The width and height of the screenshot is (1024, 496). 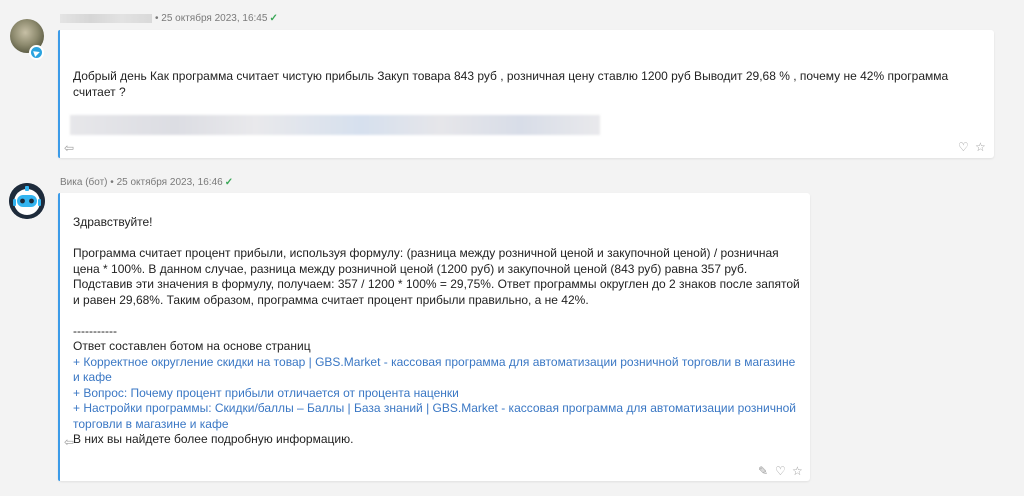 What do you see at coordinates (36, 52) in the screenshot?
I see `telegram-icon` at bounding box center [36, 52].